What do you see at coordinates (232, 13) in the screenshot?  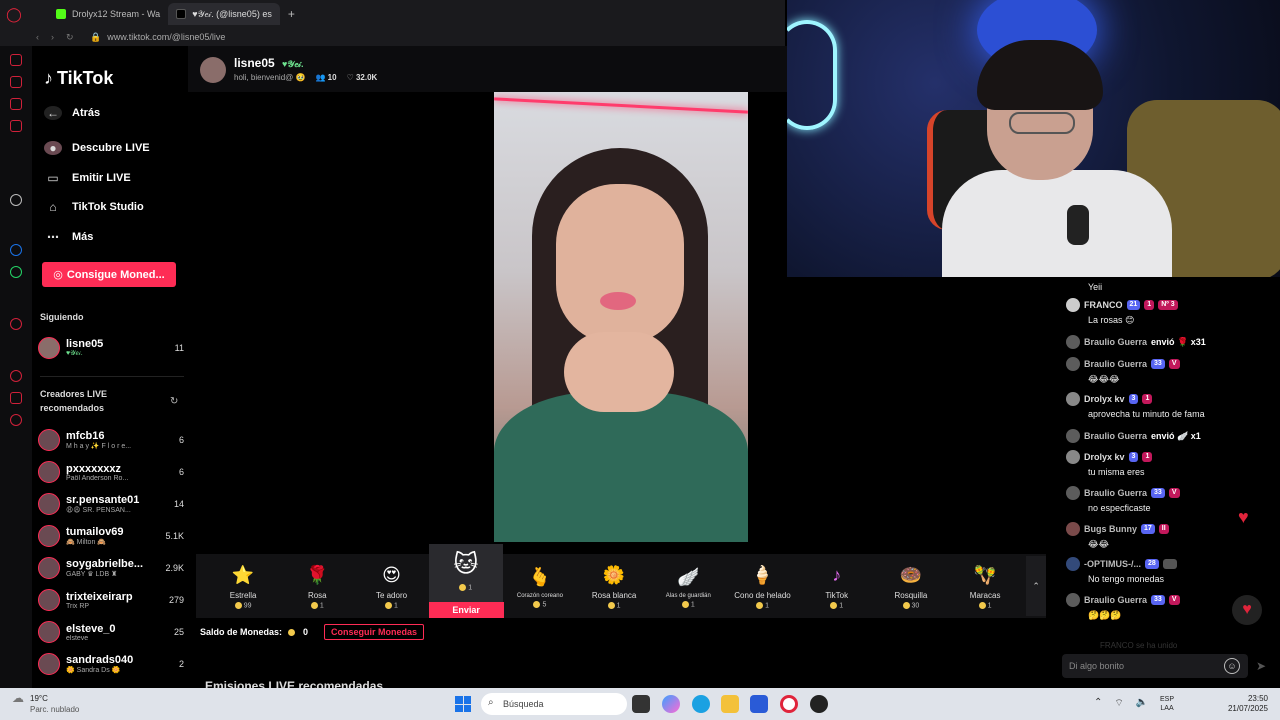 I see `tab-2-title: ♥𝒴𝑒𝒾. (@lisne05) es` at bounding box center [232, 13].